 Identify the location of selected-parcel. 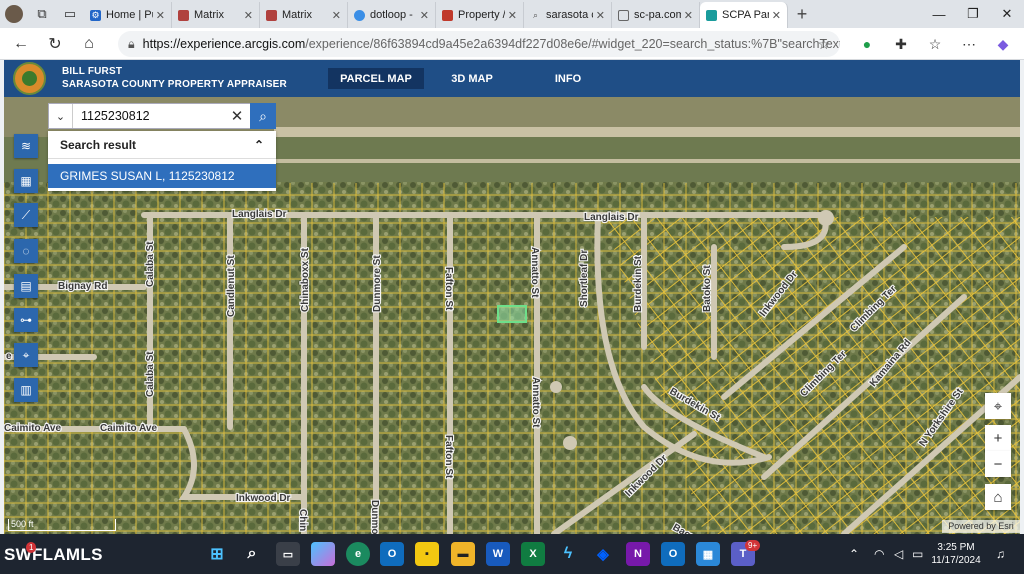
(512, 314).